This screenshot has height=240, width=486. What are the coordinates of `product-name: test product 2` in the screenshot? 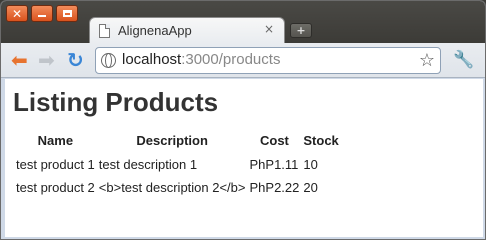 It's located at (55, 187).